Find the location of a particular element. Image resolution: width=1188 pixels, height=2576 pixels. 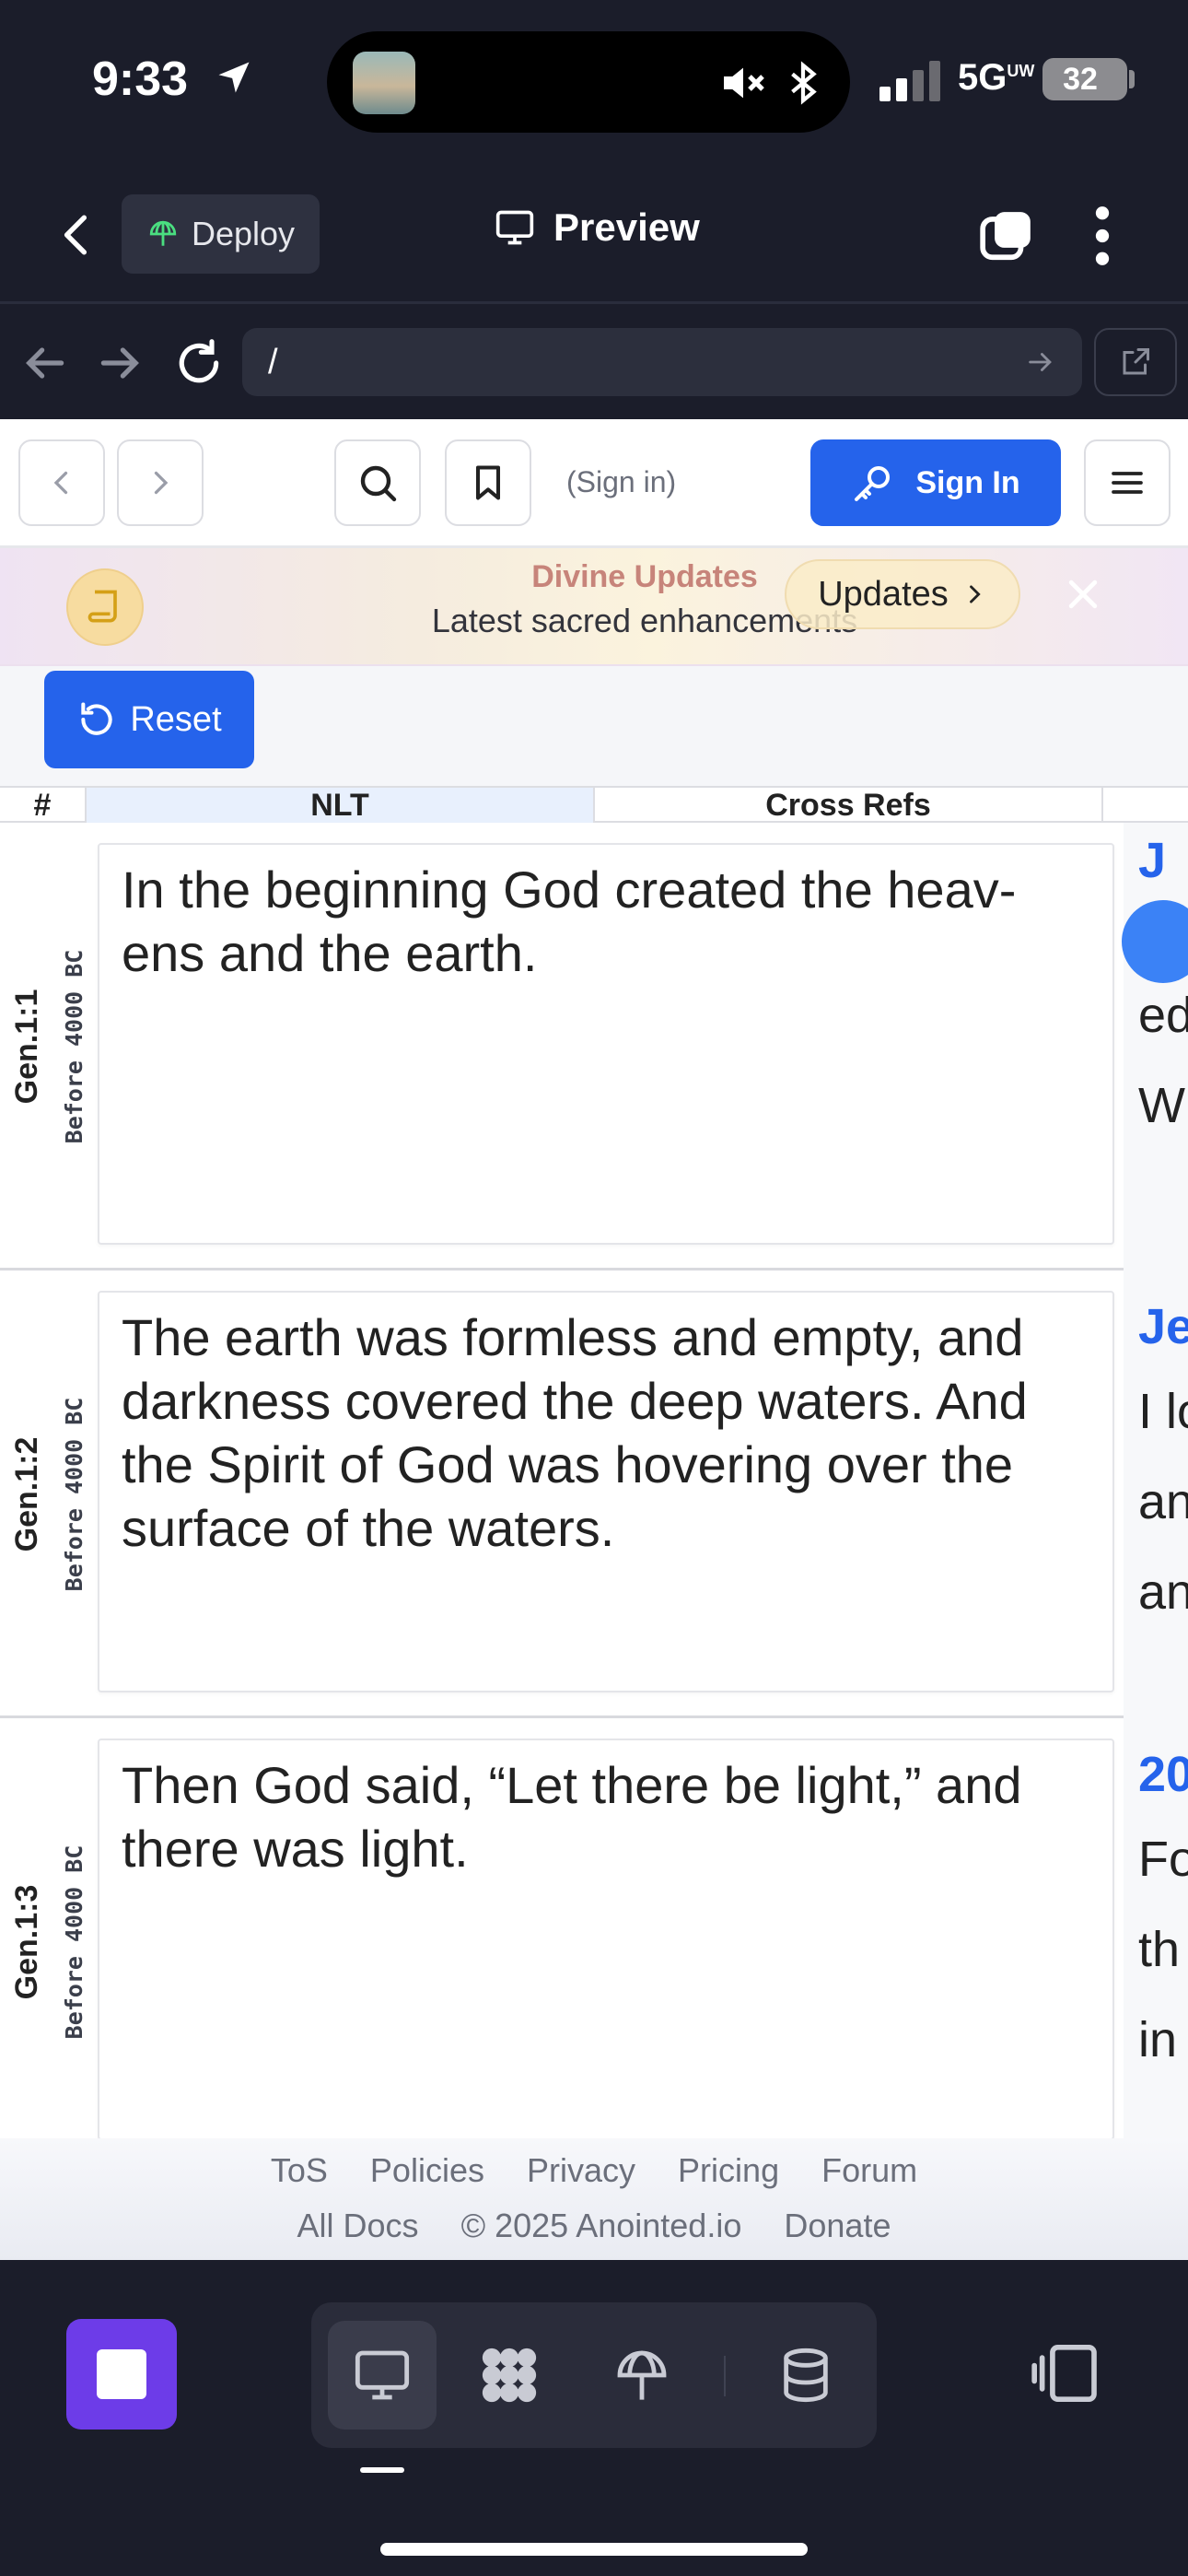

bookmark-button is located at coordinates (488, 482).